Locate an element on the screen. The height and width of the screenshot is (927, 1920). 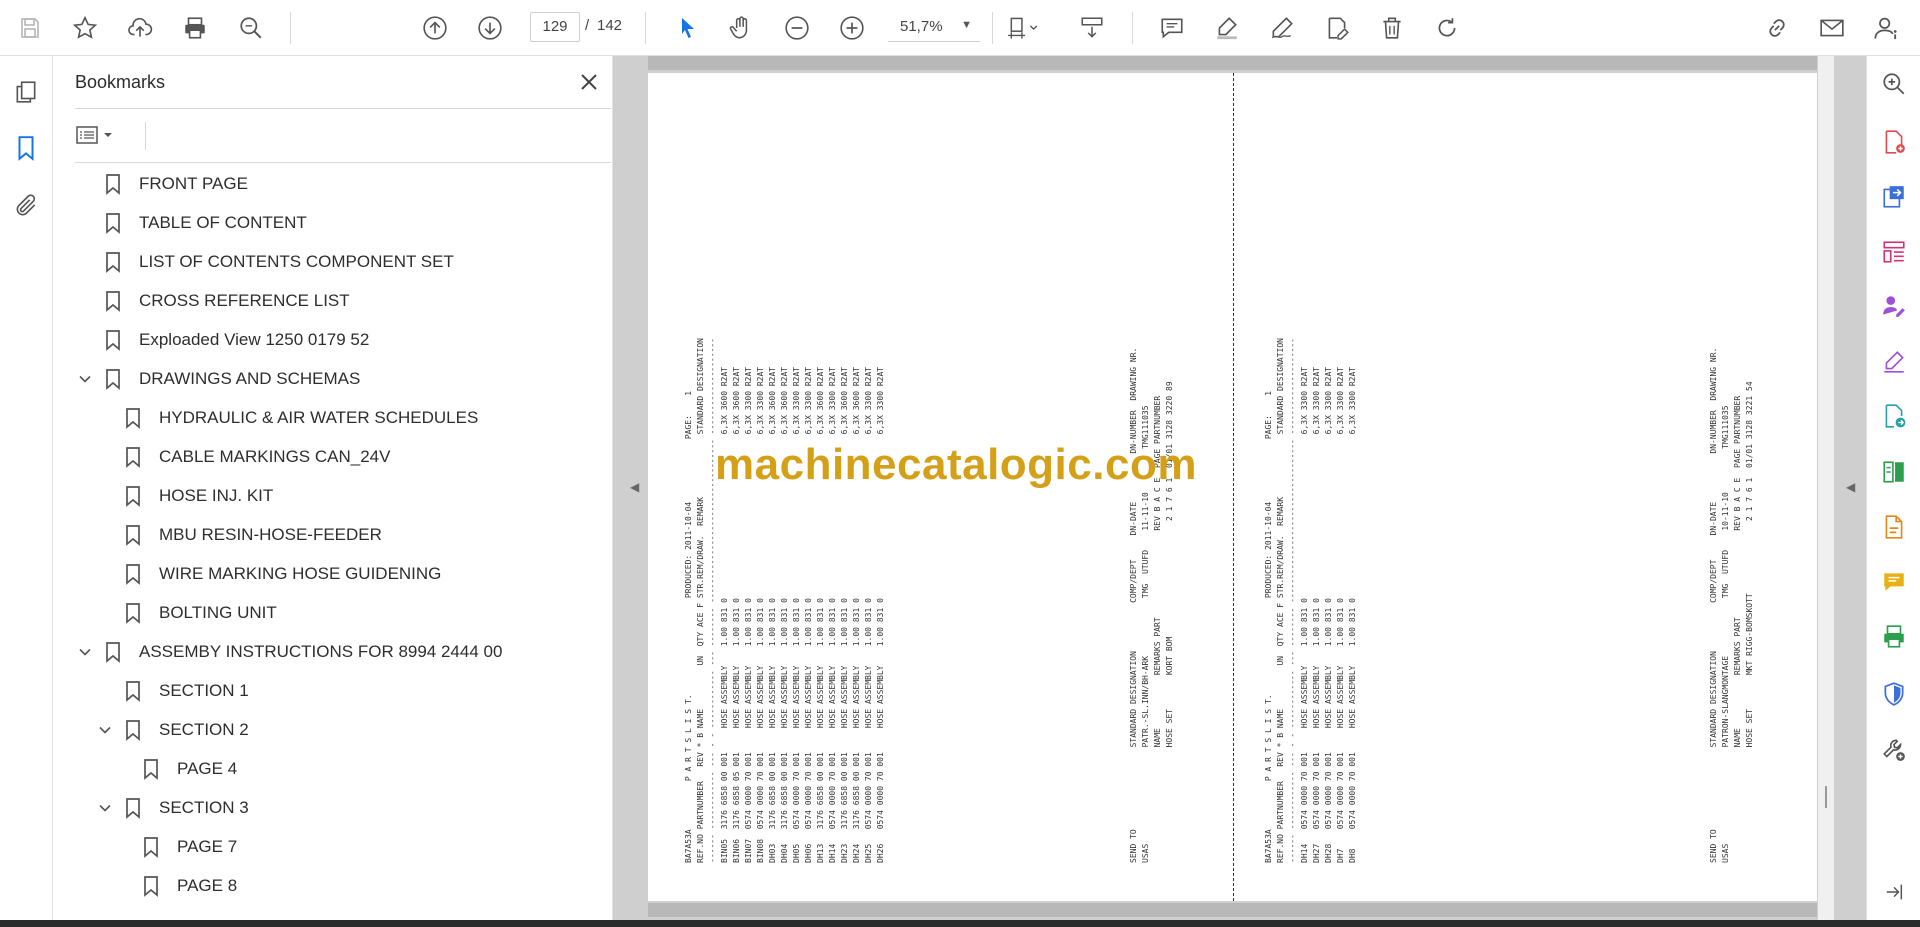
previous-page-button is located at coordinates (435, 28).